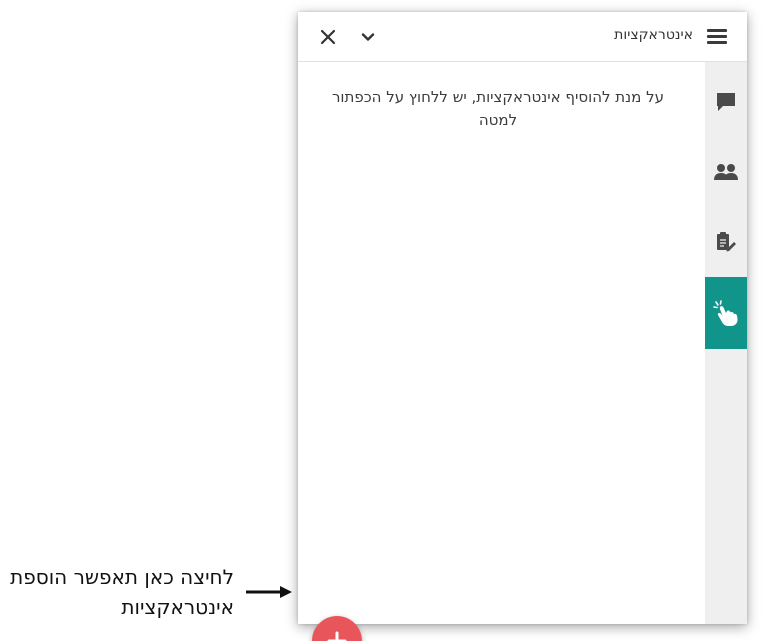  I want to click on rail-notes-button, so click(726, 242).